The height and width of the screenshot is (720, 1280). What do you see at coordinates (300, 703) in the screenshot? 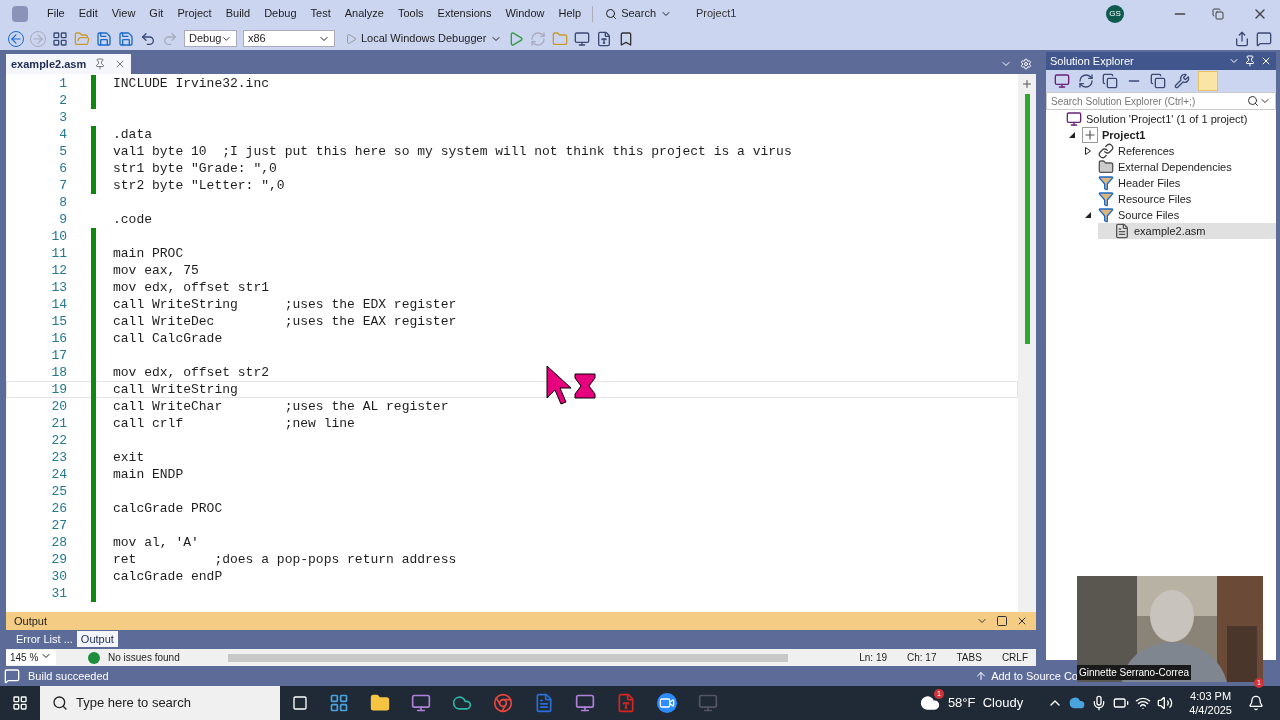
I see `task-view-icon` at bounding box center [300, 703].